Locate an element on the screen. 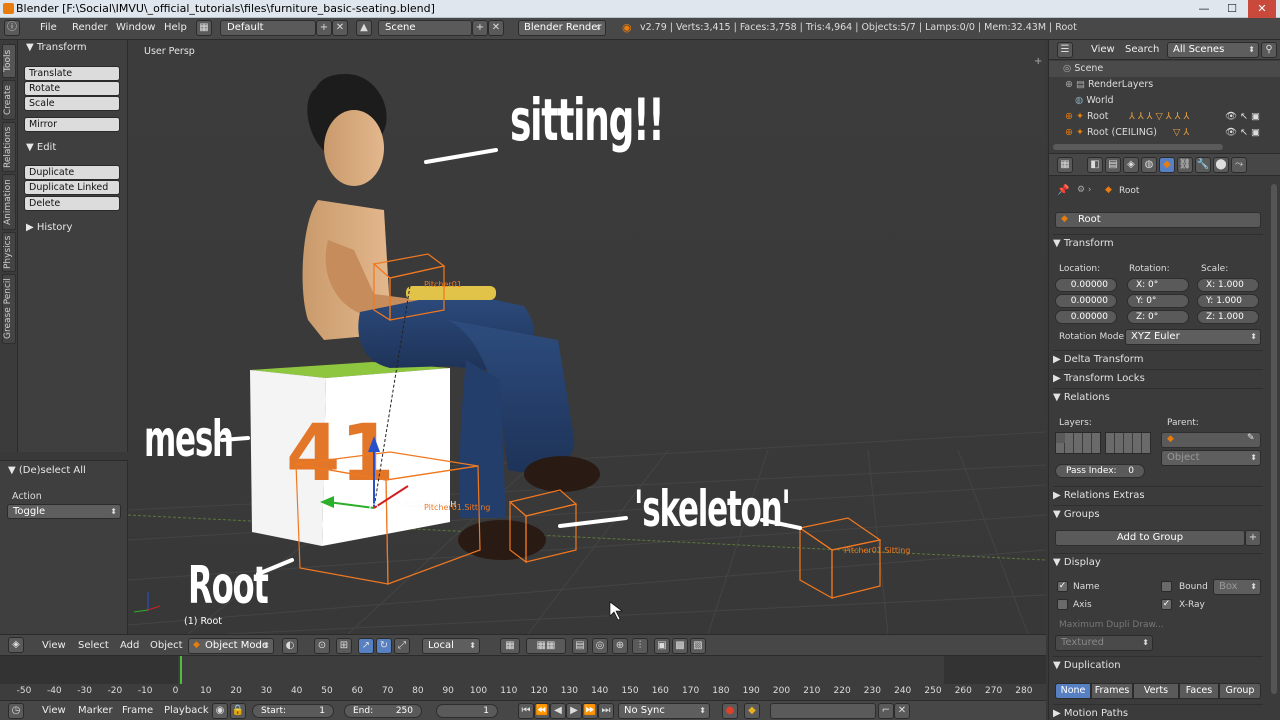 Image resolution: width=1280 pixels, height=720 pixels. add-group-icon: + is located at coordinates (1253, 538).